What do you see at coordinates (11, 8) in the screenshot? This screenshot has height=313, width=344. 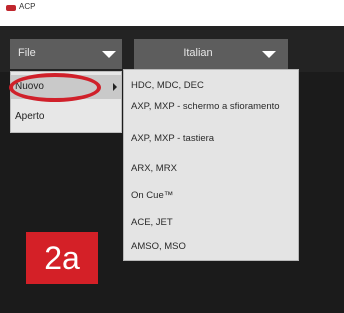 I see `app-logo-icon` at bounding box center [11, 8].